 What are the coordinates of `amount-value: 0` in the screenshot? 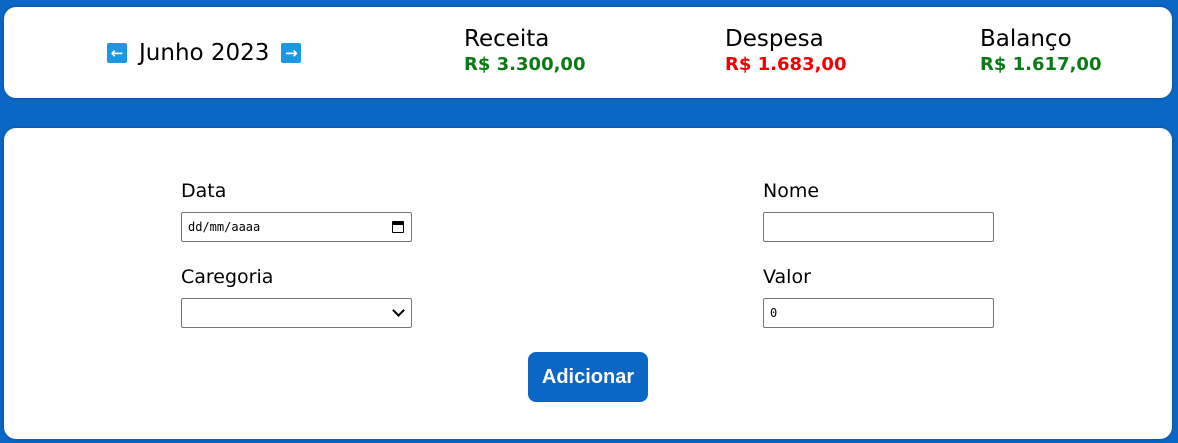 It's located at (774, 313).